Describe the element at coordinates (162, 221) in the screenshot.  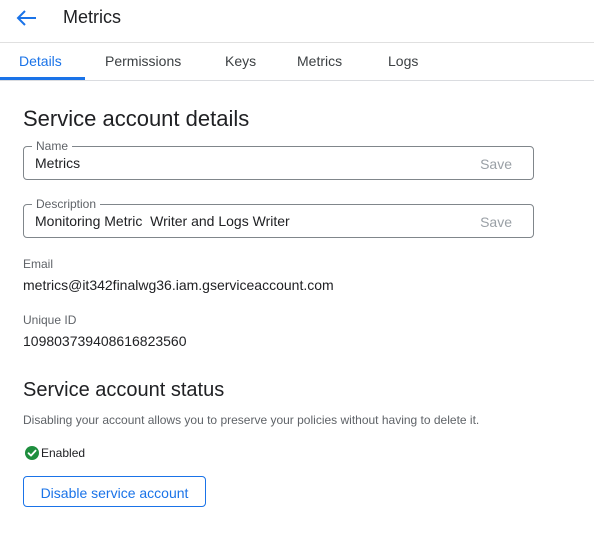
I see `description-field-value: Monitoring Metric Writer and Logs Writer` at that location.